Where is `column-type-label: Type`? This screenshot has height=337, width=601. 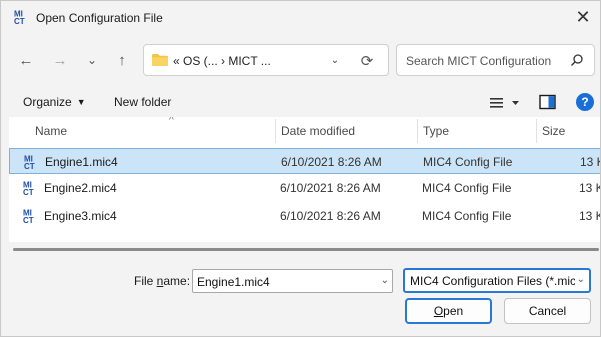
column-type-label: Type is located at coordinates (436, 131).